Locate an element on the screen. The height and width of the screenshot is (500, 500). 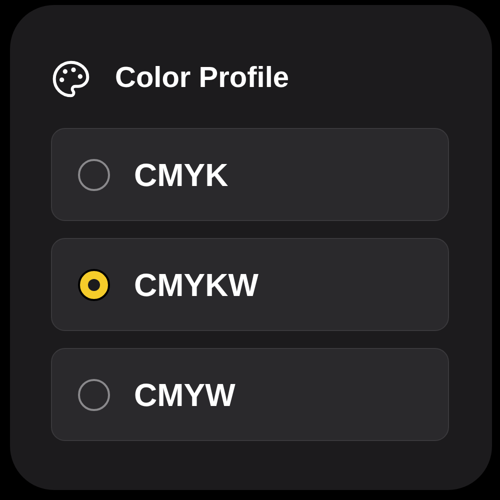
radio-option: CMYKW is located at coordinates (250, 284).